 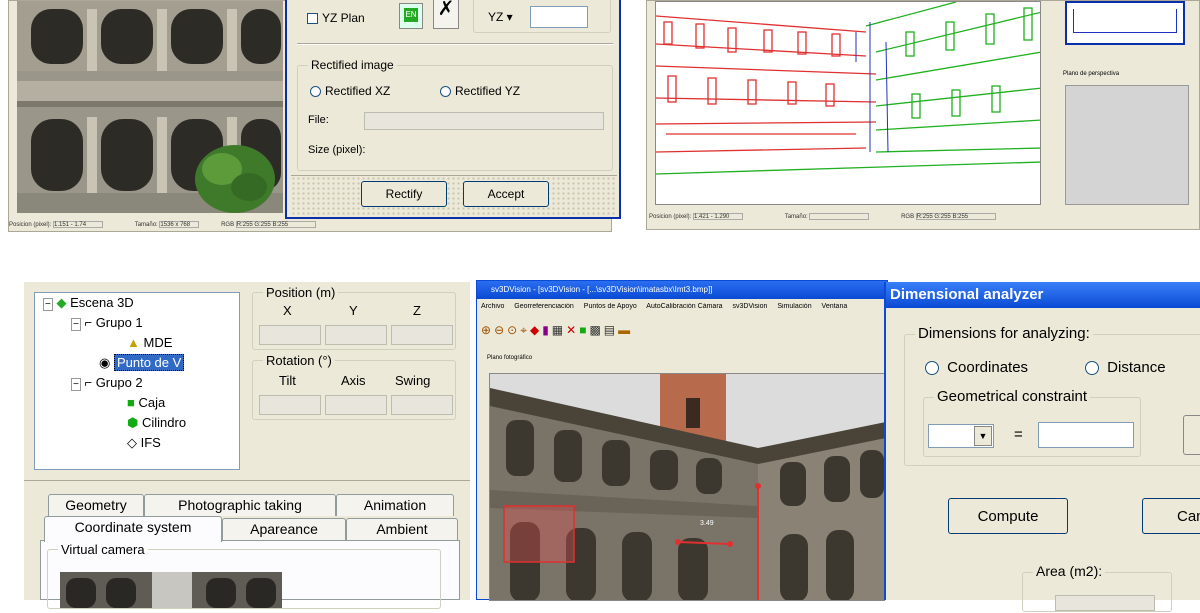 What do you see at coordinates (150, 442) in the screenshot?
I see `tree-label: IFS` at bounding box center [150, 442].